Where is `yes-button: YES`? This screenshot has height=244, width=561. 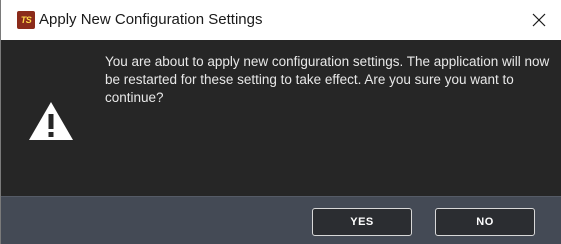 yes-button: YES is located at coordinates (362, 222).